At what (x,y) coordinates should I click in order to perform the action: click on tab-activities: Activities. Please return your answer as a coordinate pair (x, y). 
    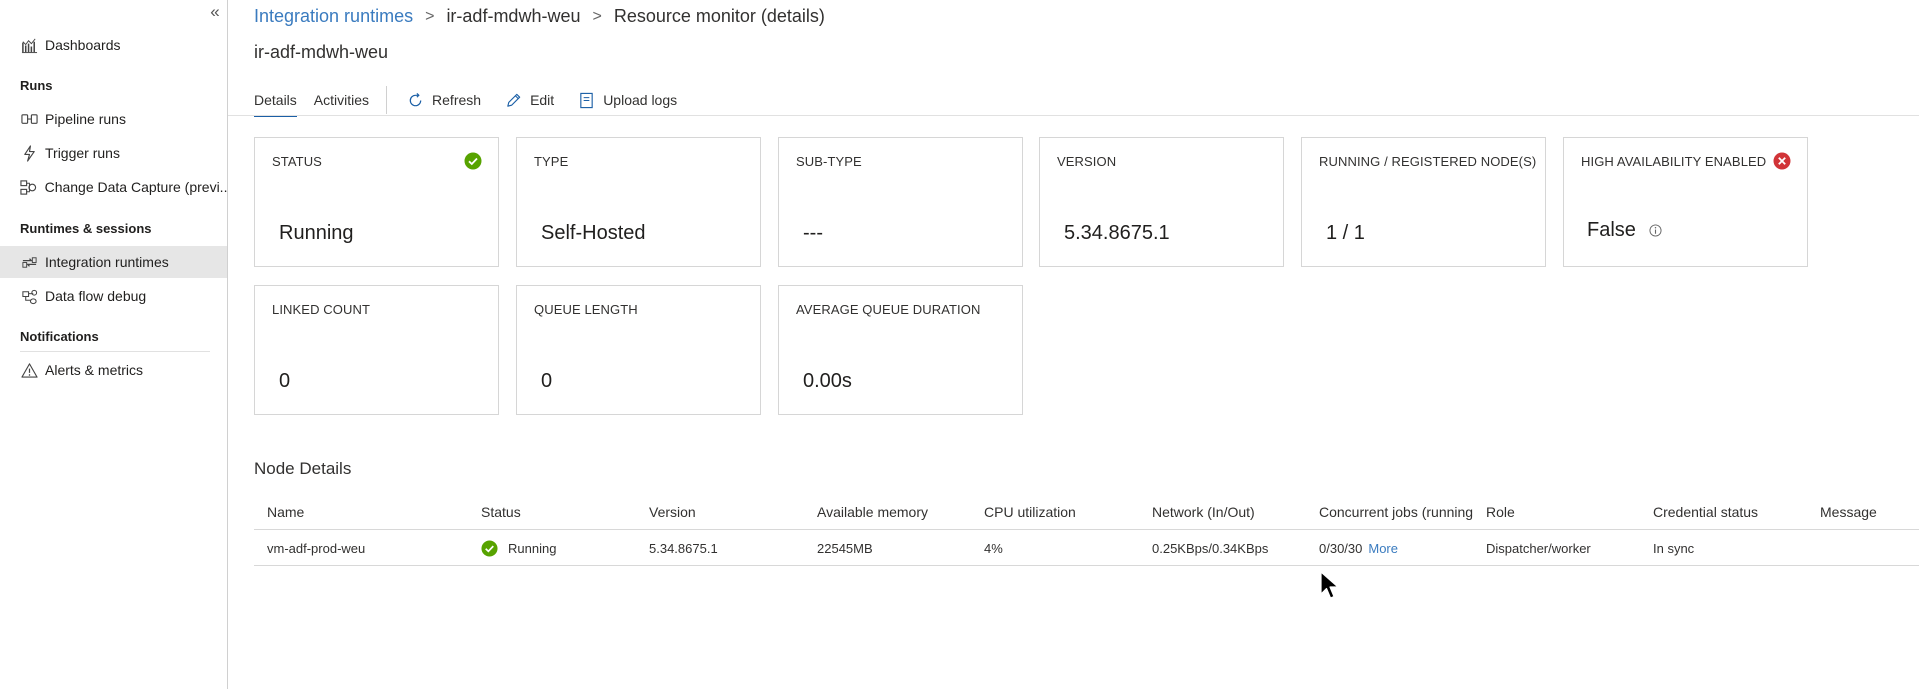
    Looking at the image, I should click on (341, 100).